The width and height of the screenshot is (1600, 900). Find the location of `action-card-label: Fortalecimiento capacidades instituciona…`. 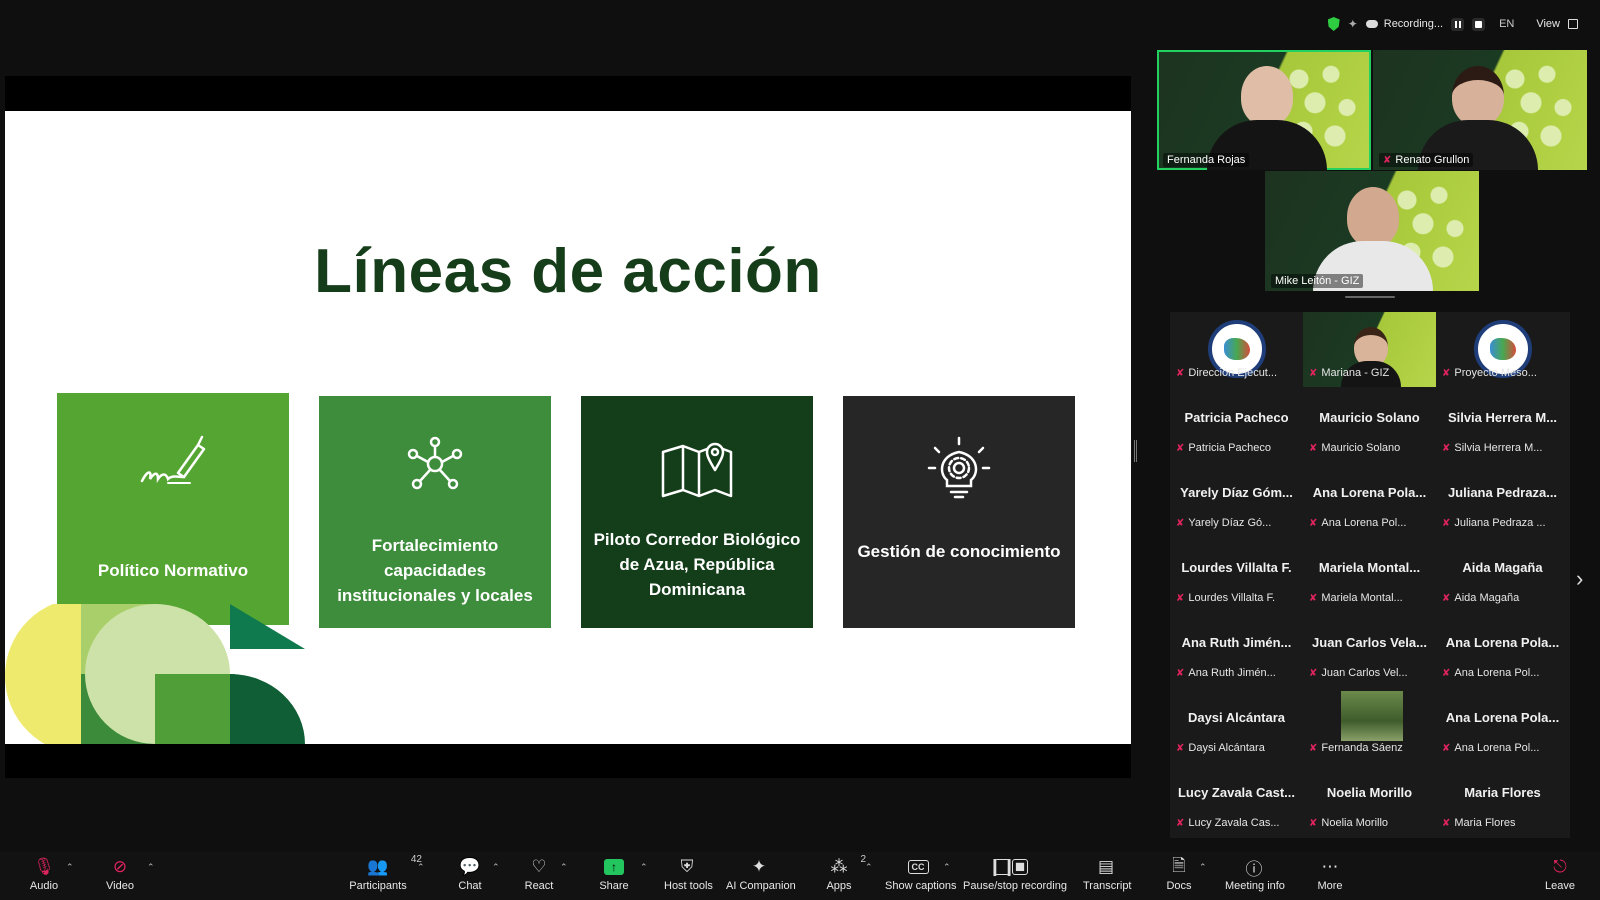

action-card-label: Fortalecimiento capacidades instituciona… is located at coordinates (435, 570).